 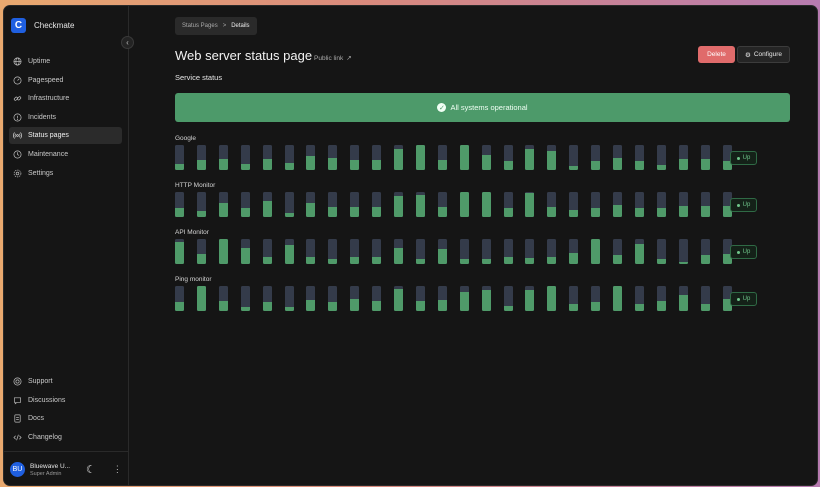 I want to click on moon-icon: ☾, so click(x=91, y=469).